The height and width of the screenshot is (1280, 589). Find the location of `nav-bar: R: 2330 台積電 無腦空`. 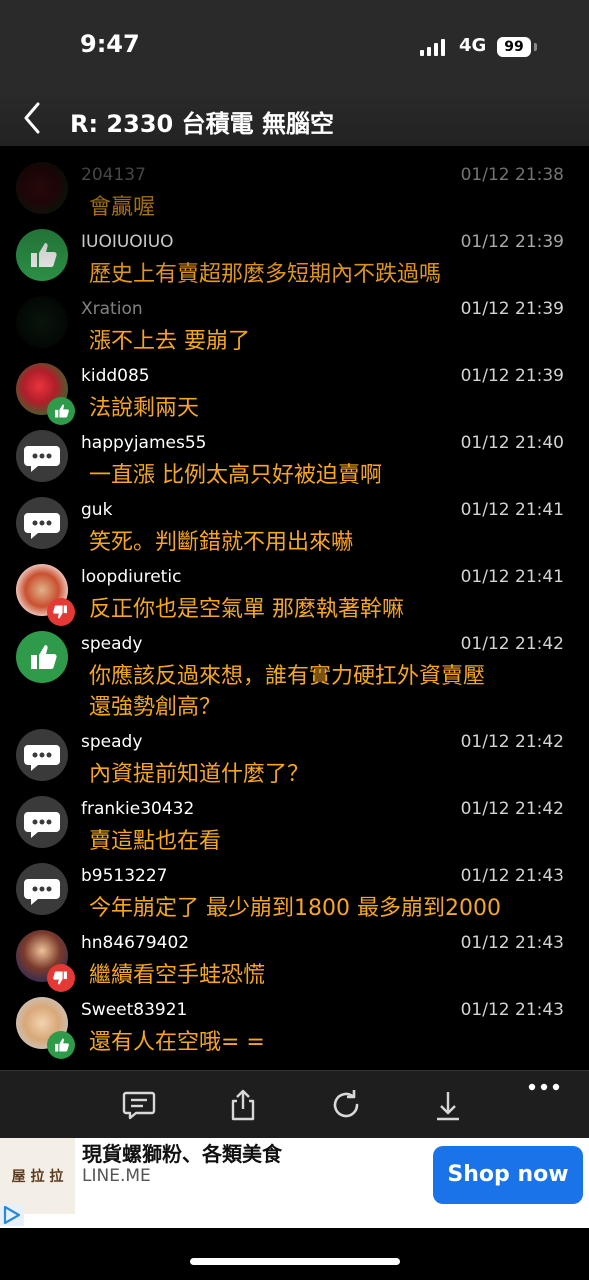

nav-bar: R: 2330 台積電 無腦空 is located at coordinates (294, 118).